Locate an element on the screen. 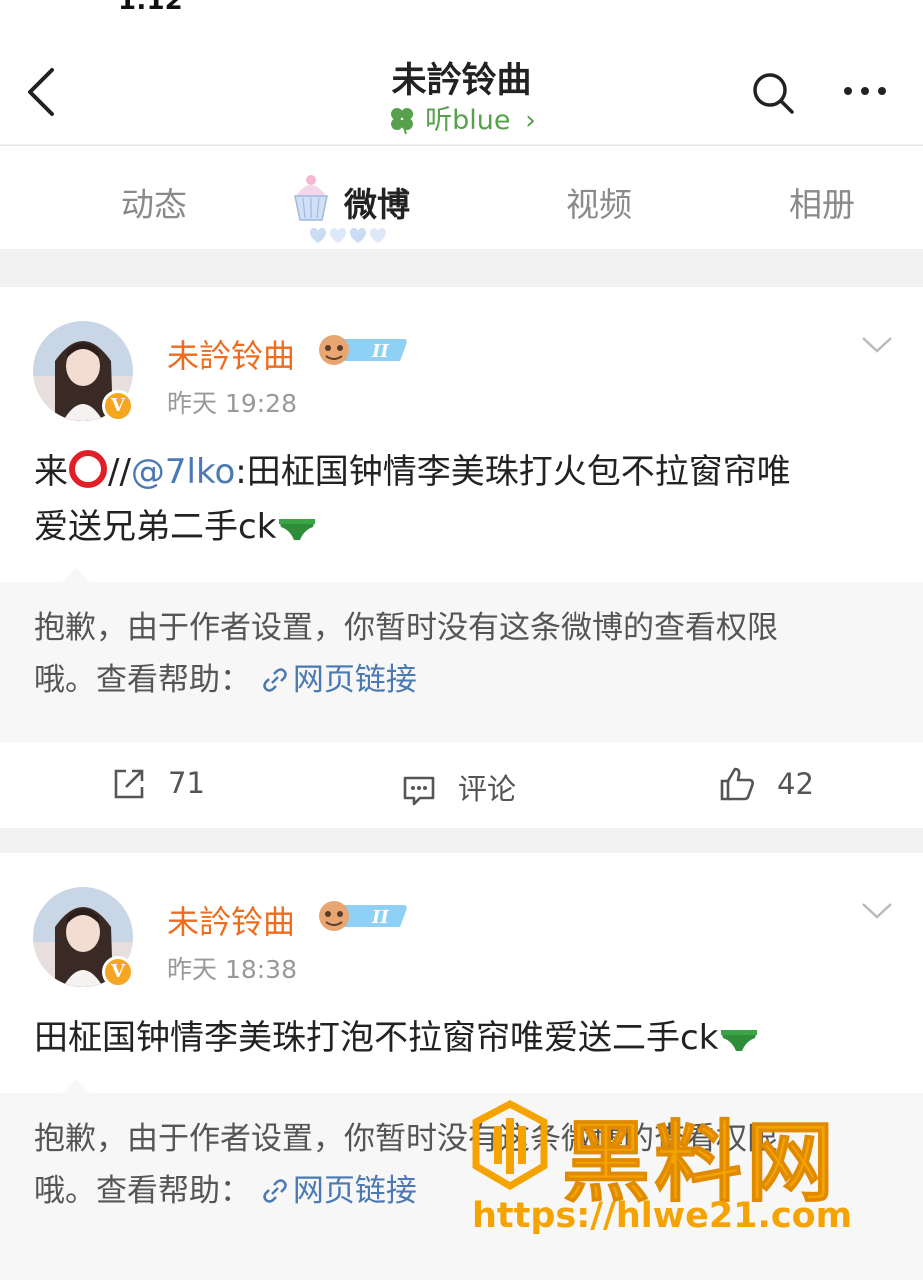 The width and height of the screenshot is (923, 1280). clover-icon is located at coordinates (402, 121).